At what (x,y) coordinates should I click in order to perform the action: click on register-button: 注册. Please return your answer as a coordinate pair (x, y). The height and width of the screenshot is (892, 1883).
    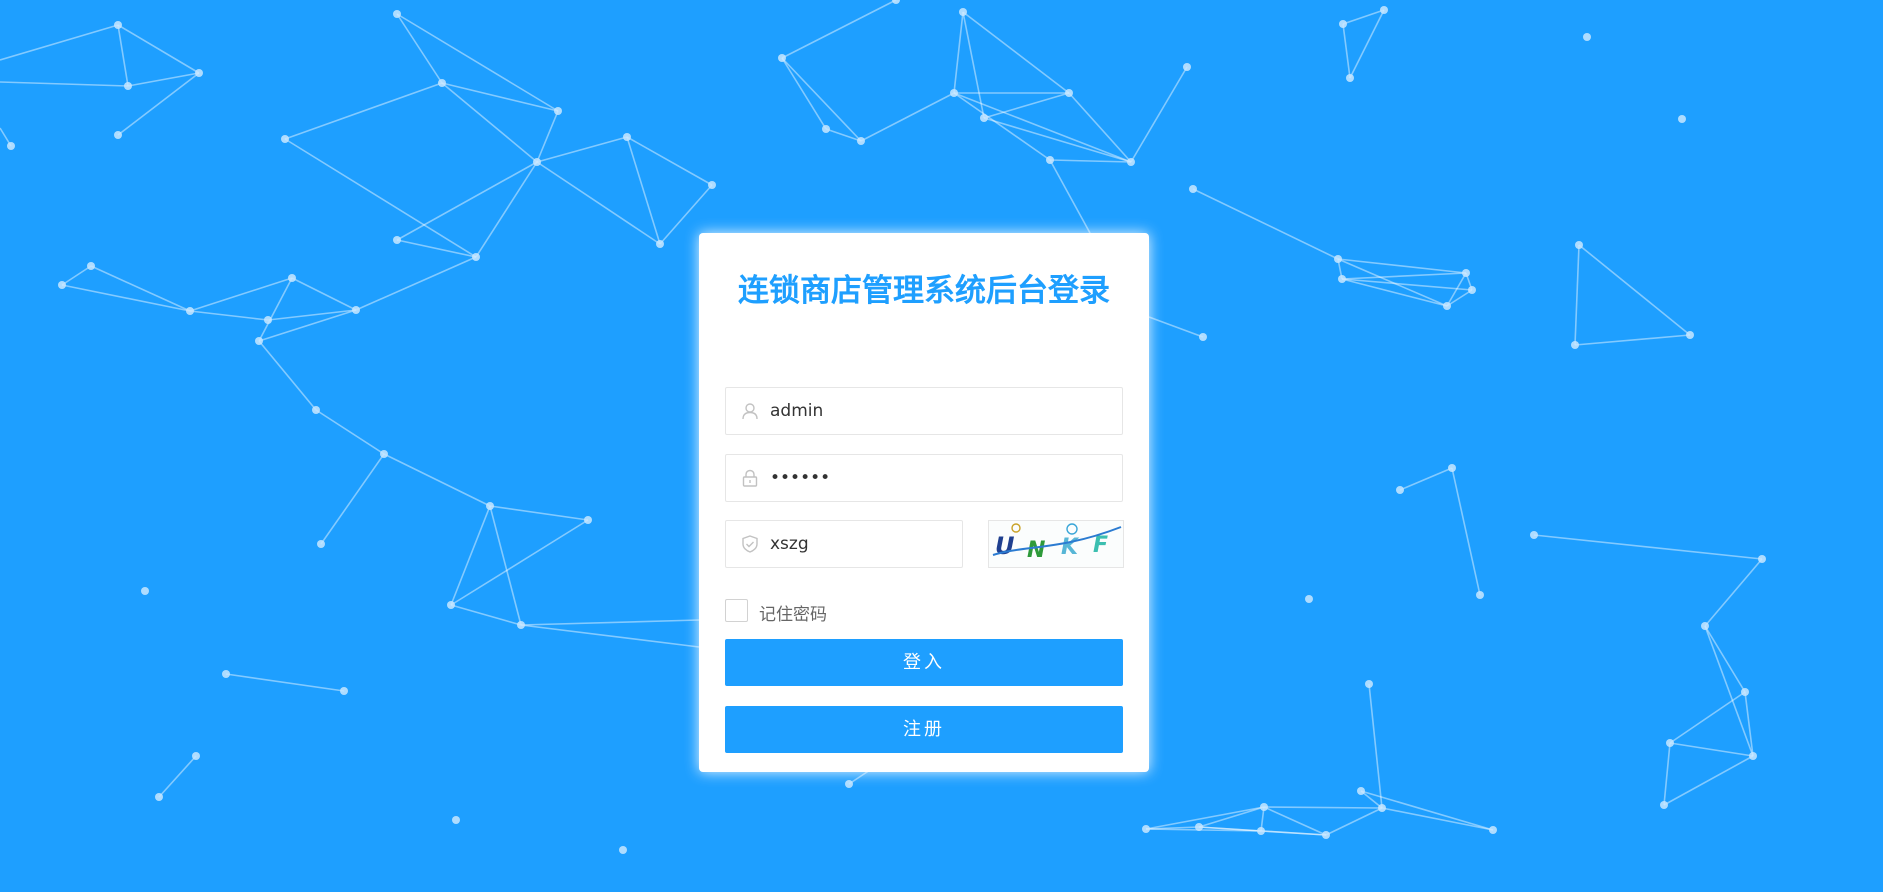
    Looking at the image, I should click on (924, 729).